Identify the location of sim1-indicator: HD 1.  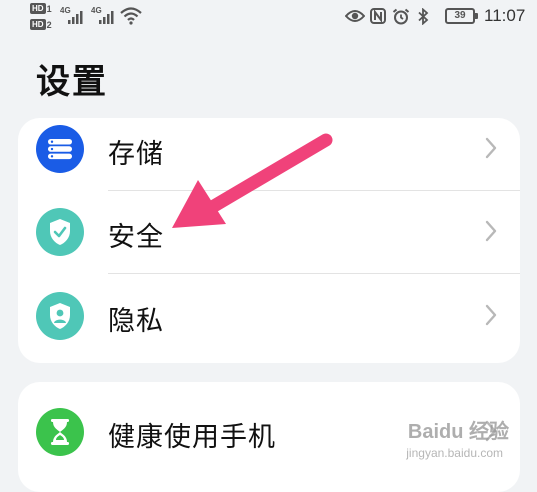
(45, 8).